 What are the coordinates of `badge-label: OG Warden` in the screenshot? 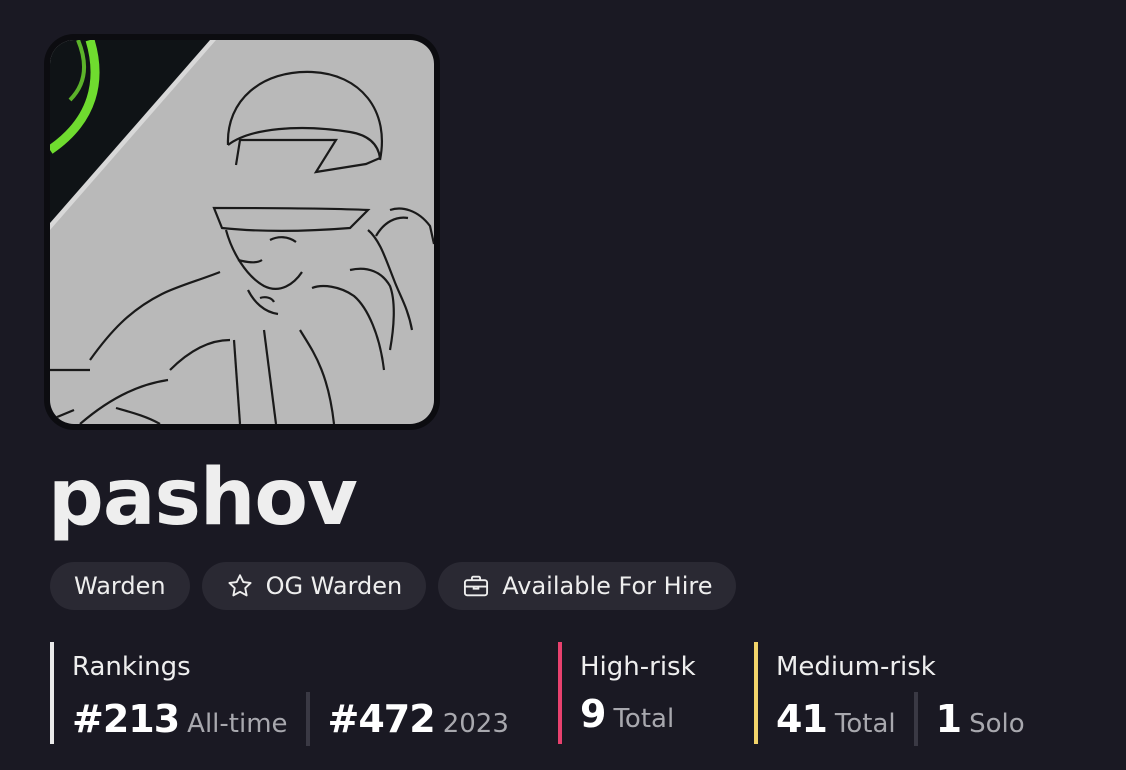 It's located at (334, 586).